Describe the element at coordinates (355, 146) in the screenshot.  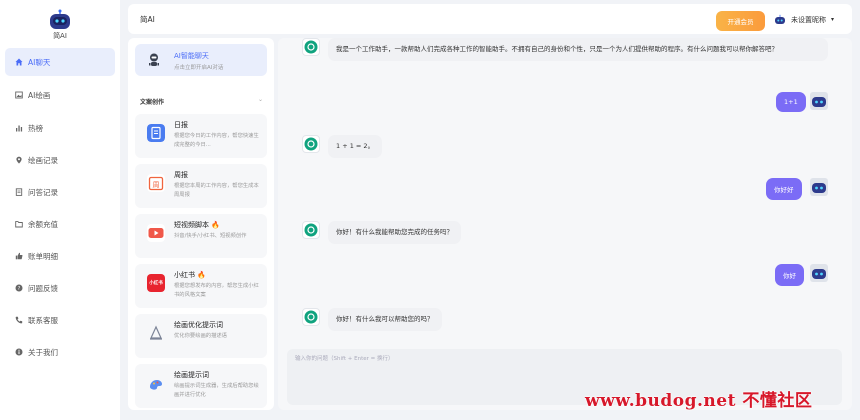
I see `bot-message: 1 + 1 = 2。` at that location.